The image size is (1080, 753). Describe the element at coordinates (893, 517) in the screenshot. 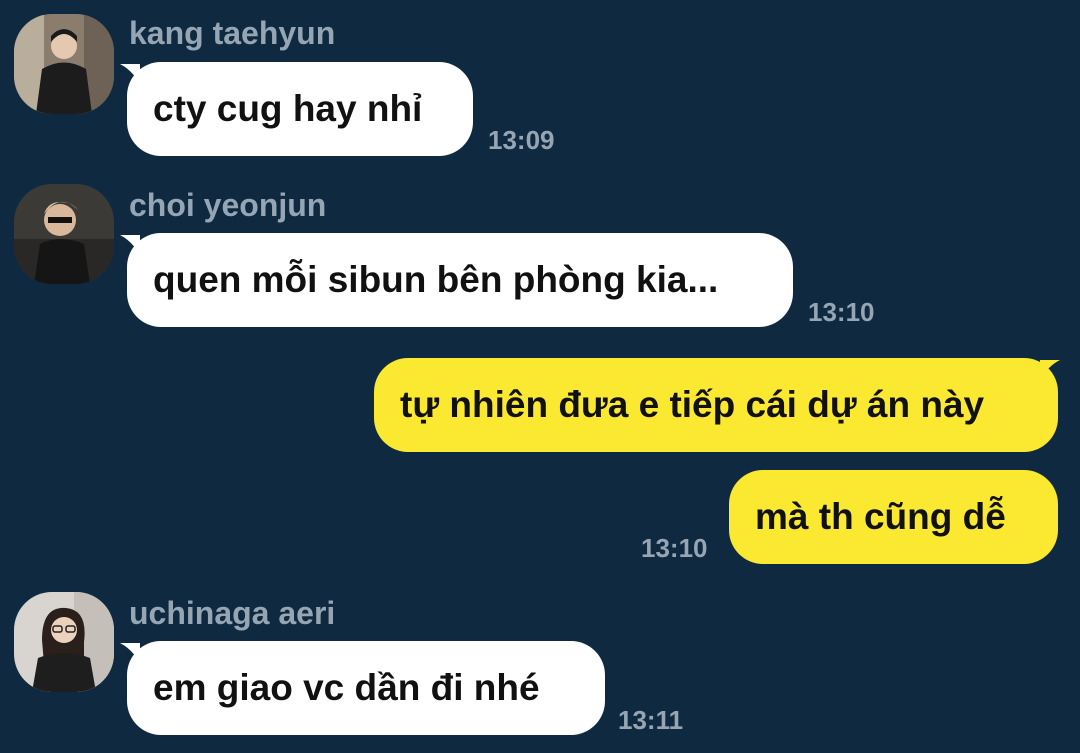

I see `message-bubble: mà th cũng dễ` at that location.